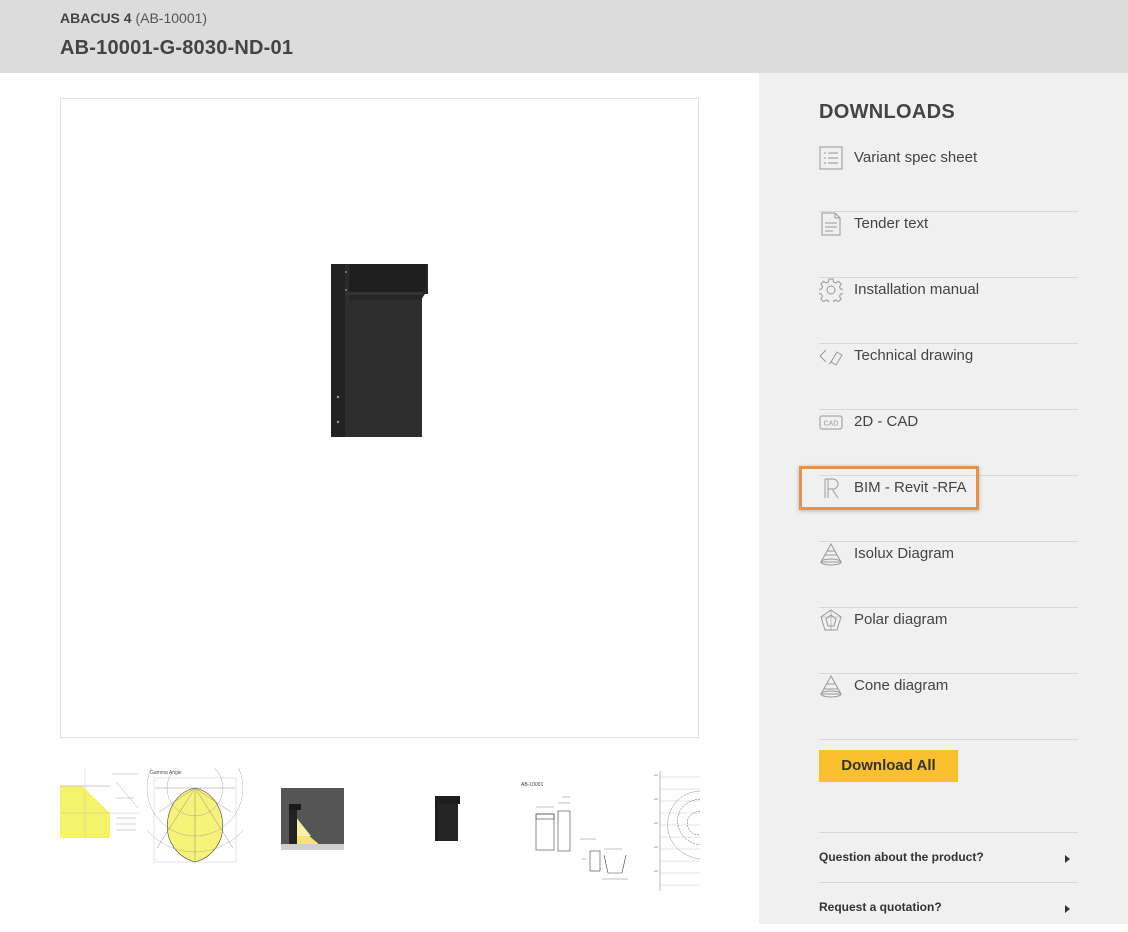 The width and height of the screenshot is (1128, 932). What do you see at coordinates (948, 311) in the screenshot?
I see `download-installation-manual: Installation manual` at bounding box center [948, 311].